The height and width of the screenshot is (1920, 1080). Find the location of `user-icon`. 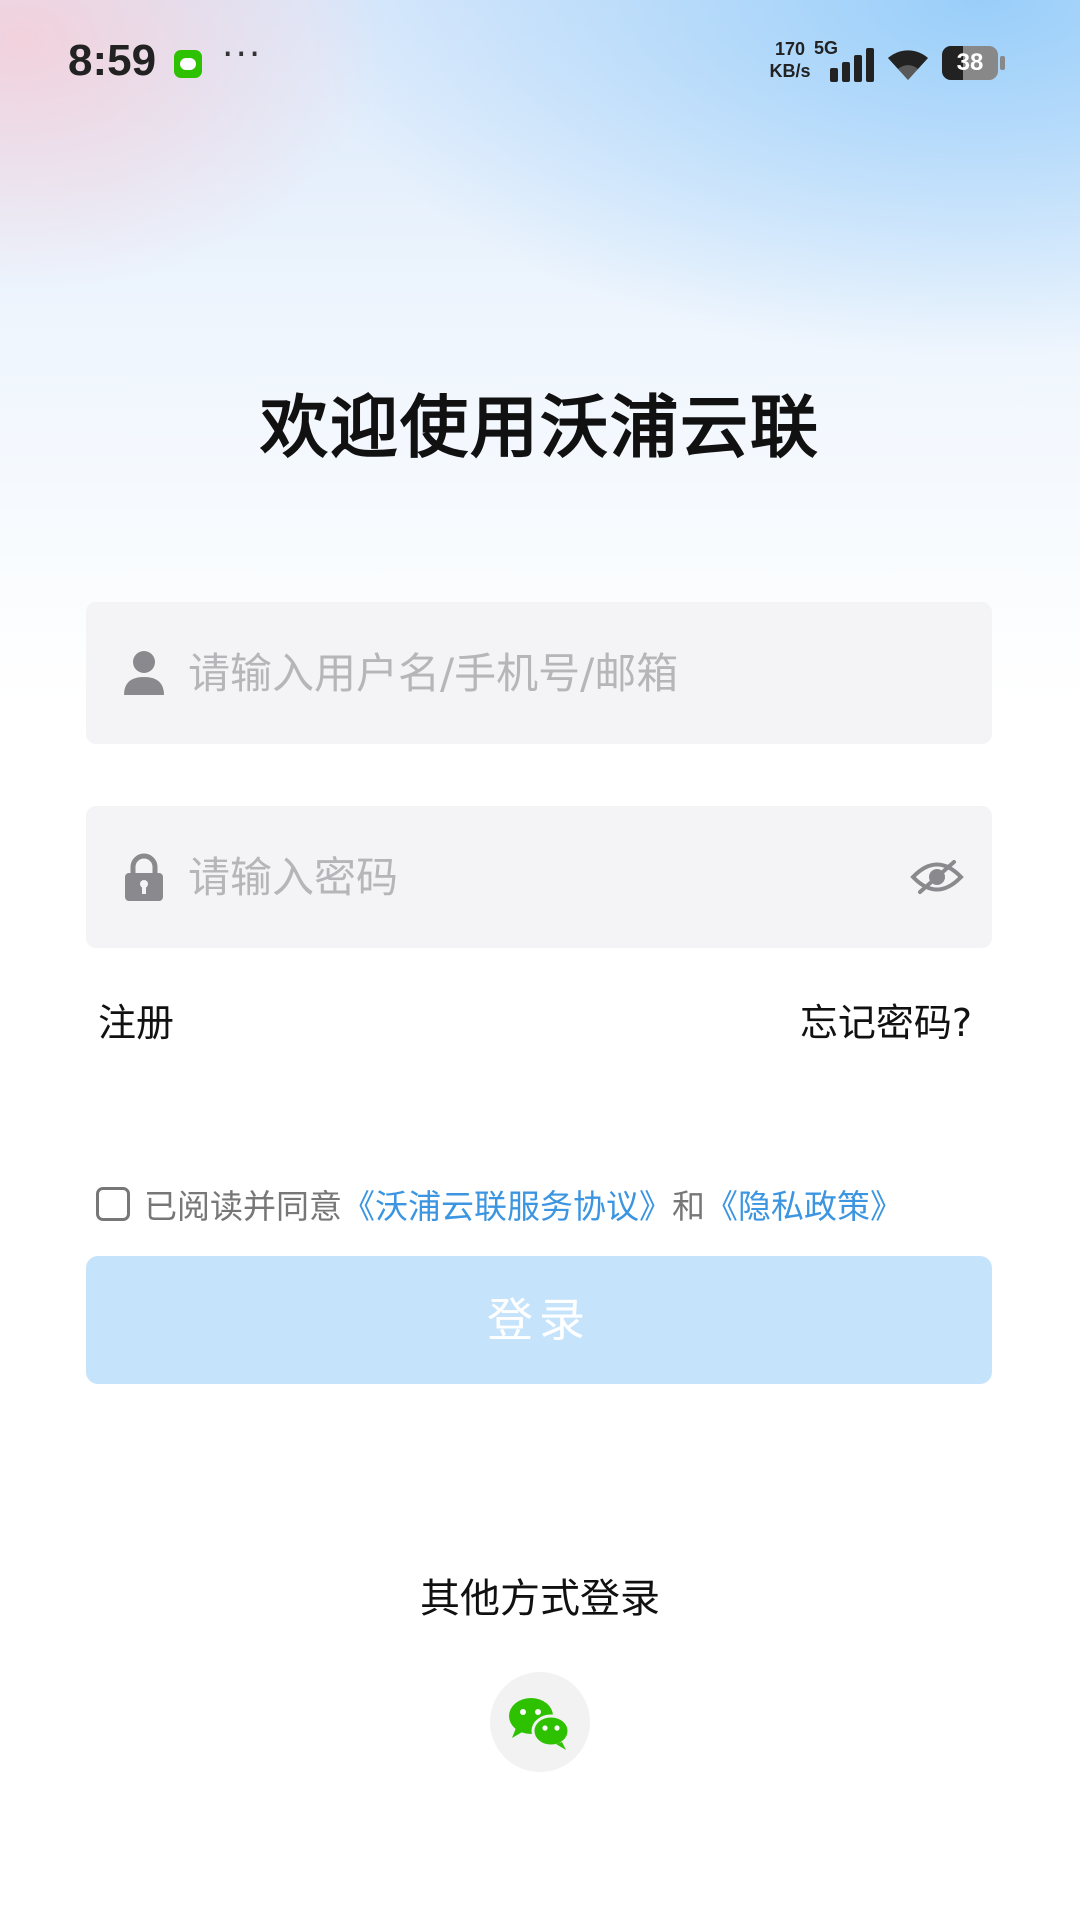

user-icon is located at coordinates (144, 673).